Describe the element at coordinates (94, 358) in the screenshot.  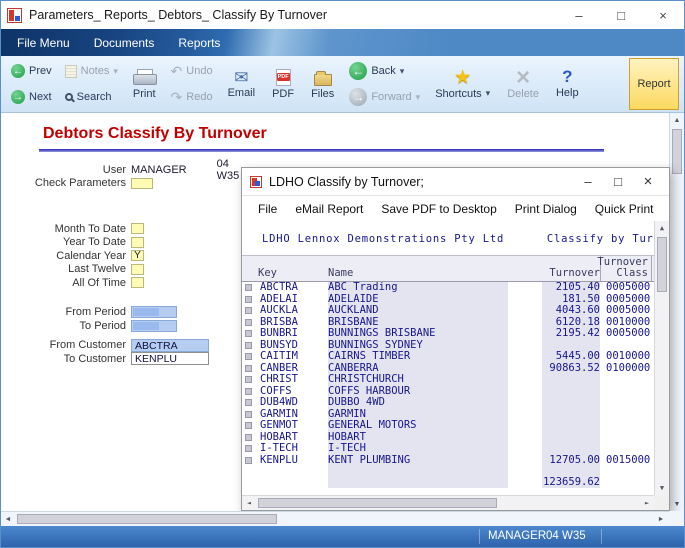
I see `to-customer-label: To Customer` at that location.